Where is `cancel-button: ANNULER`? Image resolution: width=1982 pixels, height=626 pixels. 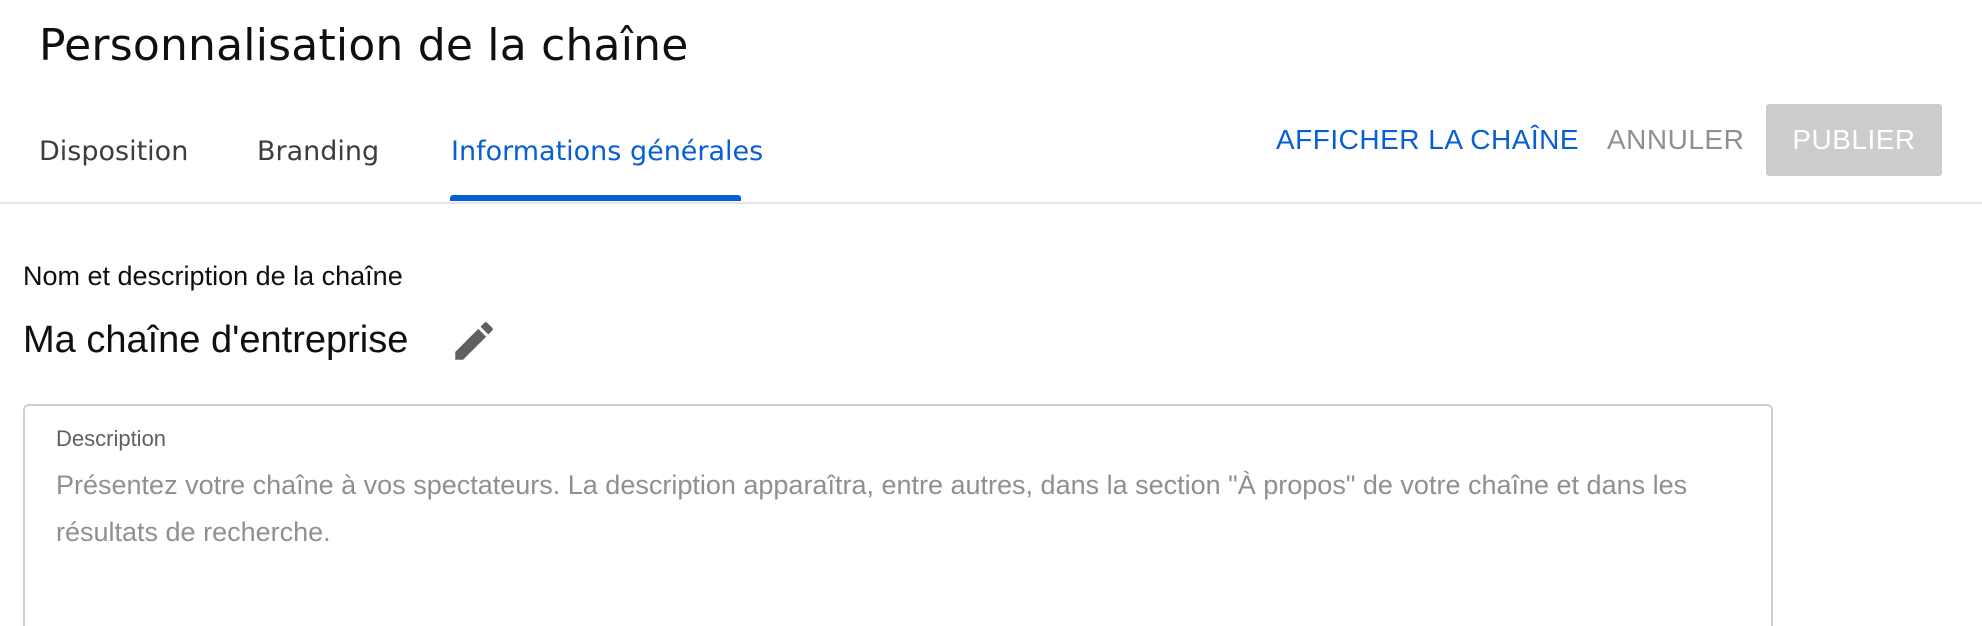 cancel-button: ANNULER is located at coordinates (1675, 140).